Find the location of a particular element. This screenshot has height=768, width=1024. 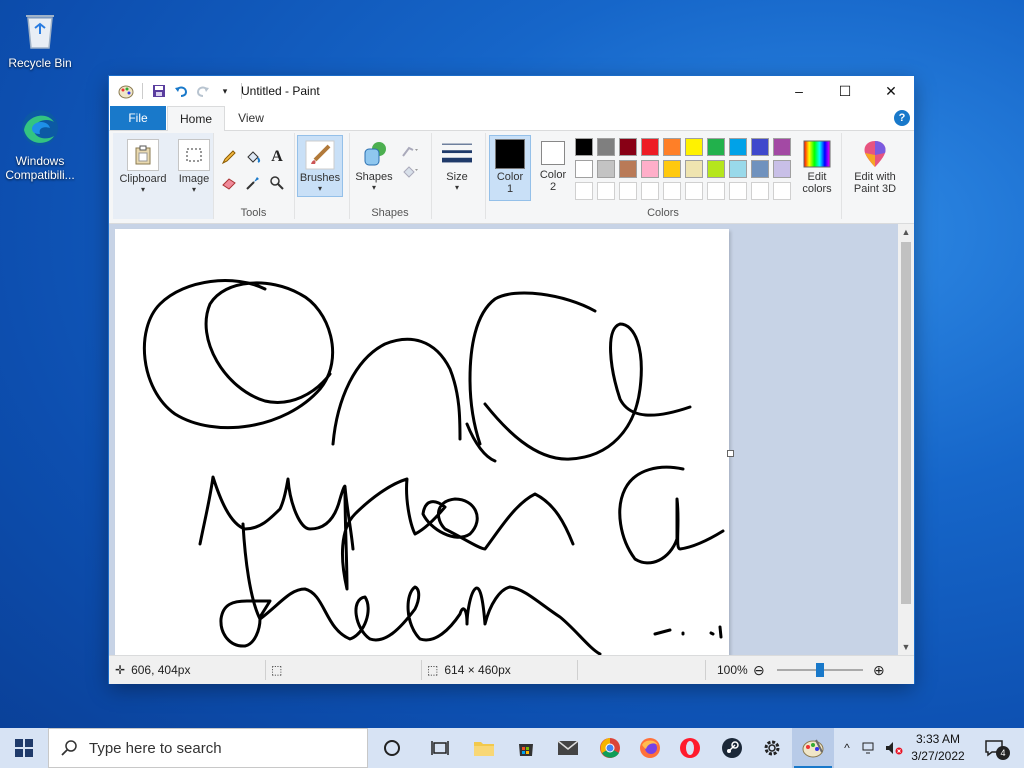

start-button is located at coordinates (24, 748).